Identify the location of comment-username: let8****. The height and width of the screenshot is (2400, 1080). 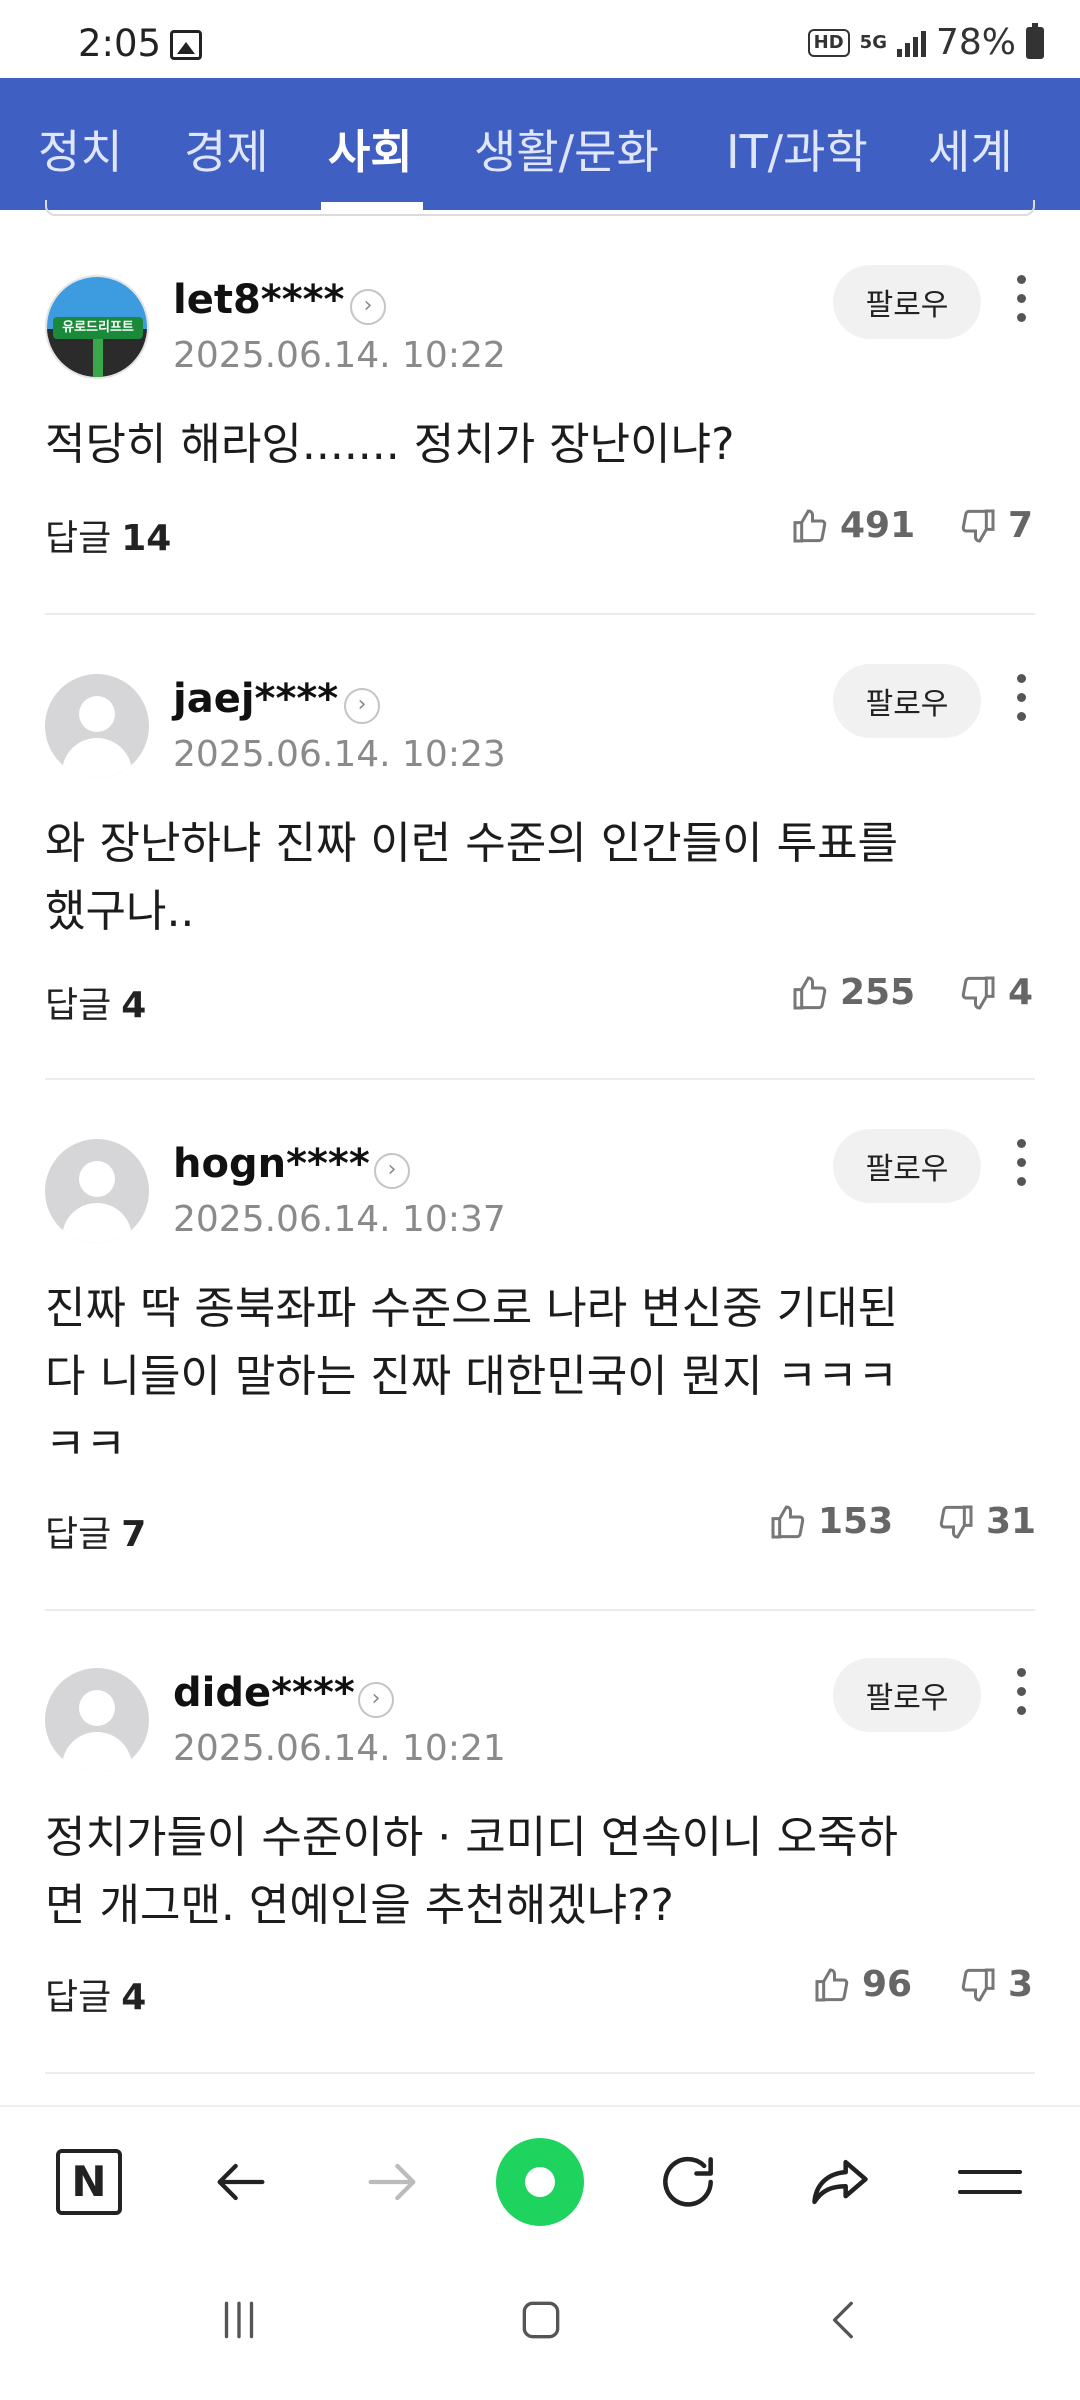
(258, 300).